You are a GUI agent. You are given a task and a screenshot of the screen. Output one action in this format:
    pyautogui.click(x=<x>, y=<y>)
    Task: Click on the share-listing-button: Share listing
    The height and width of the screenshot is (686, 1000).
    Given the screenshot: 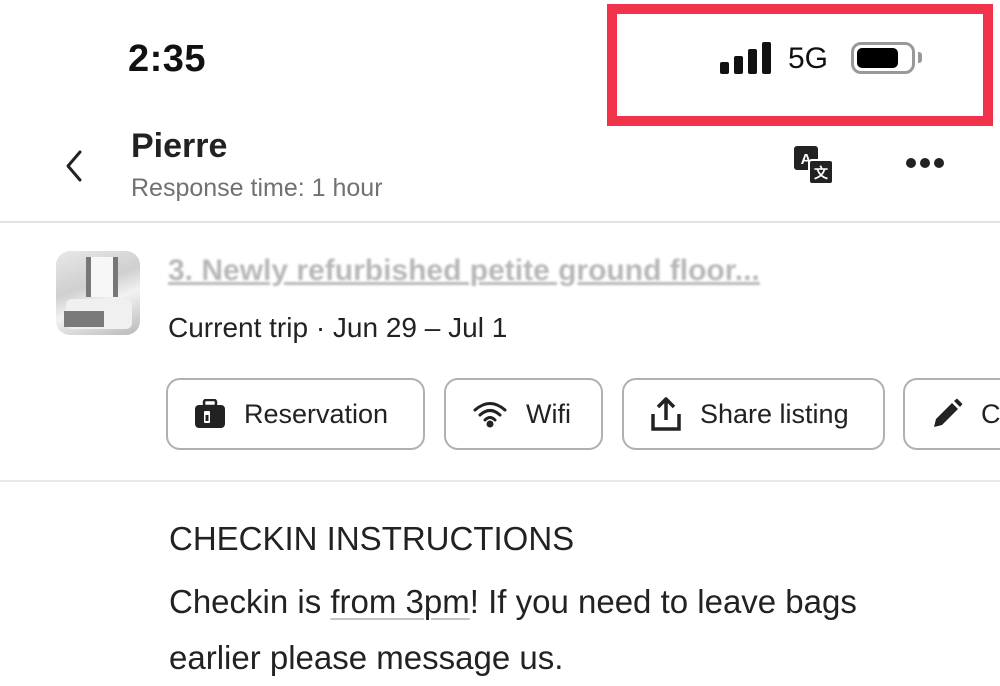 What is the action you would take?
    pyautogui.click(x=753, y=414)
    